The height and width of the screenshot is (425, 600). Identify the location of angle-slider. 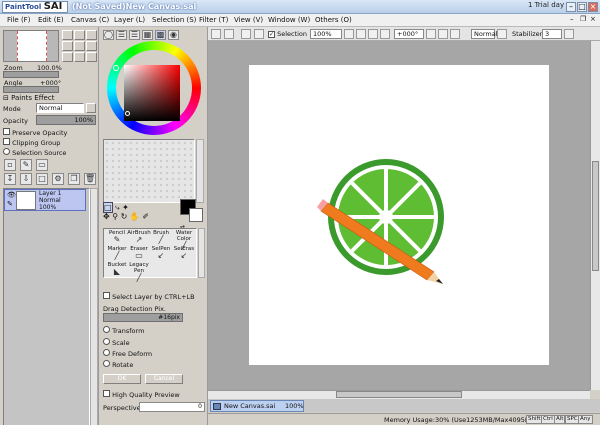
(31, 89).